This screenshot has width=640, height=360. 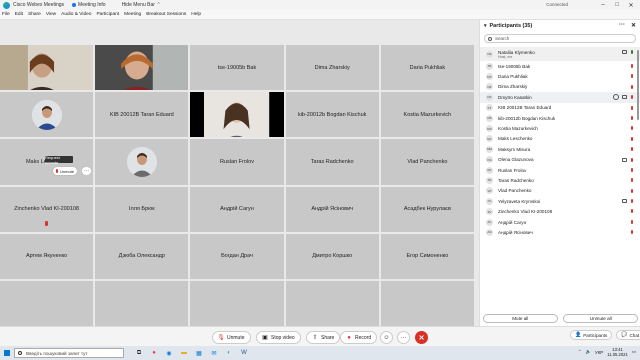 I want to click on store-icon: ▦, so click(x=199, y=353).